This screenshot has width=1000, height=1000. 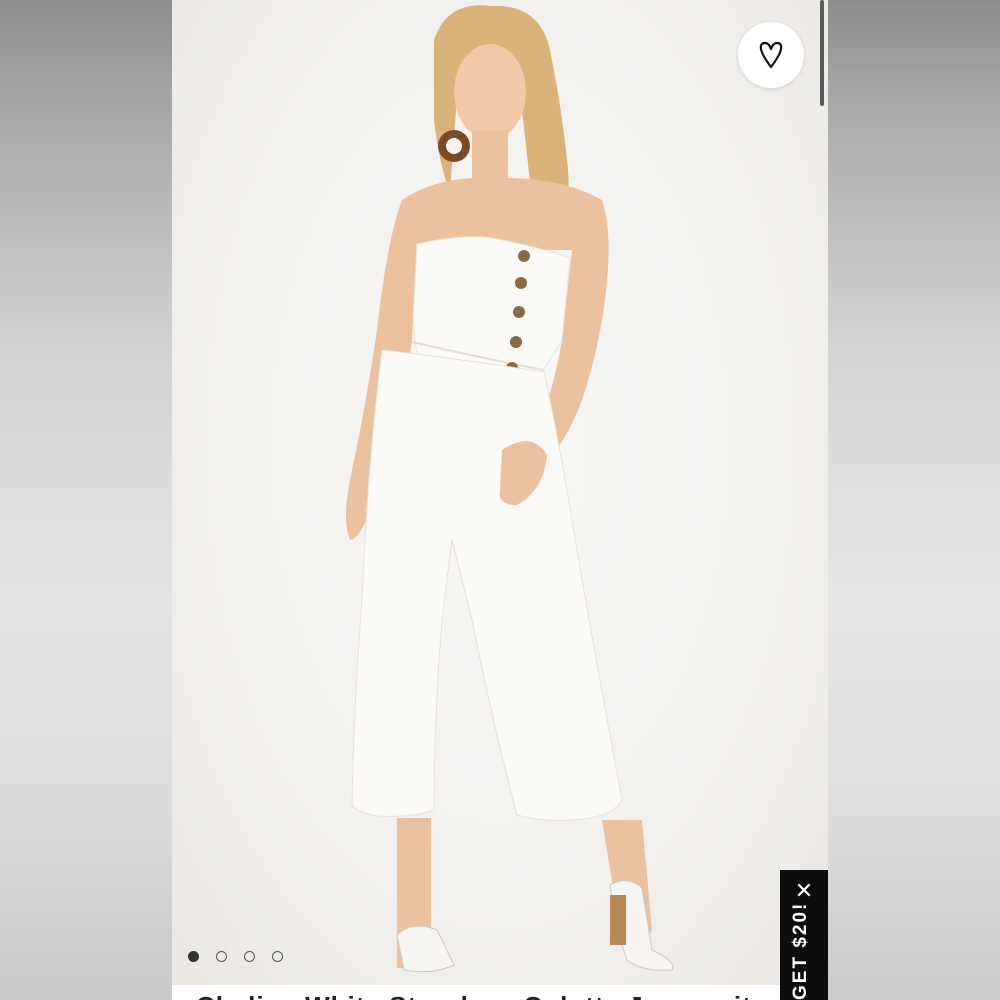 I want to click on carousel-dots, so click(x=235, y=956).